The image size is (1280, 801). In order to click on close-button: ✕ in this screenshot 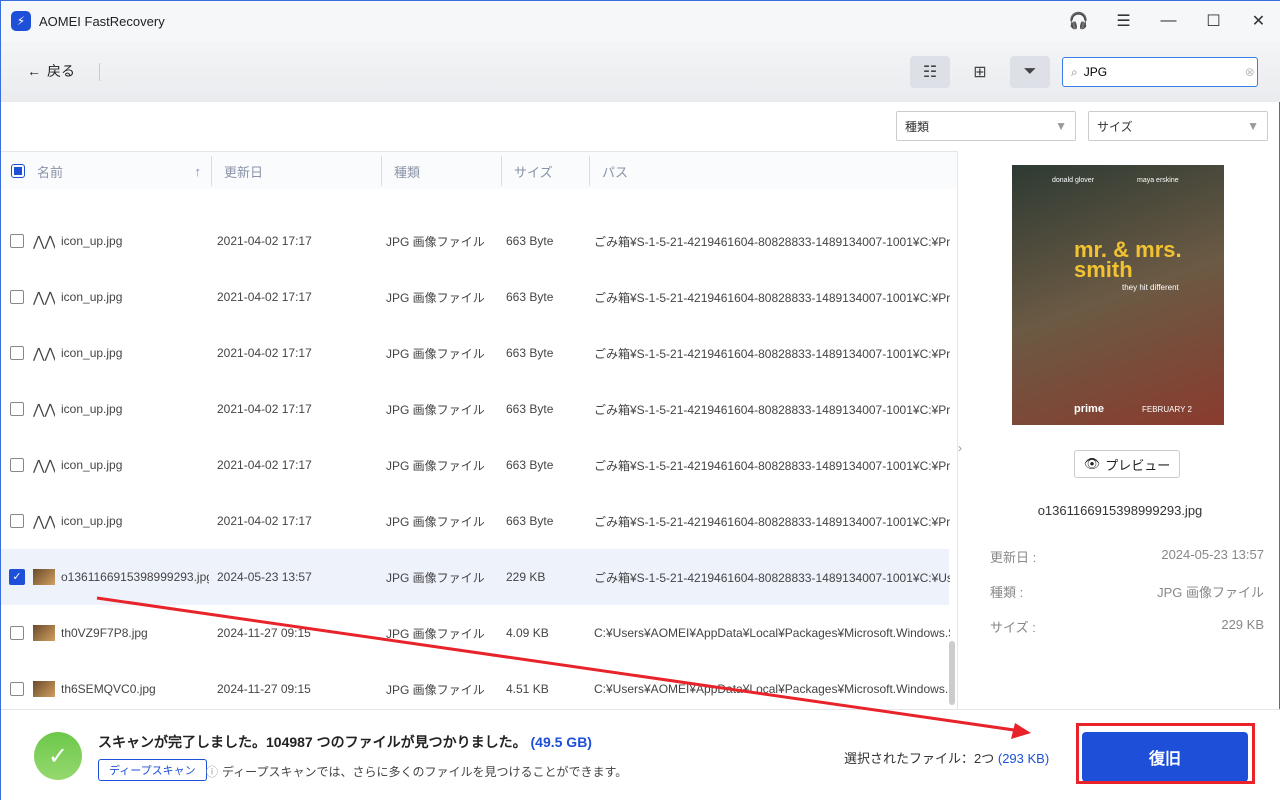, I will do `click(1258, 21)`.